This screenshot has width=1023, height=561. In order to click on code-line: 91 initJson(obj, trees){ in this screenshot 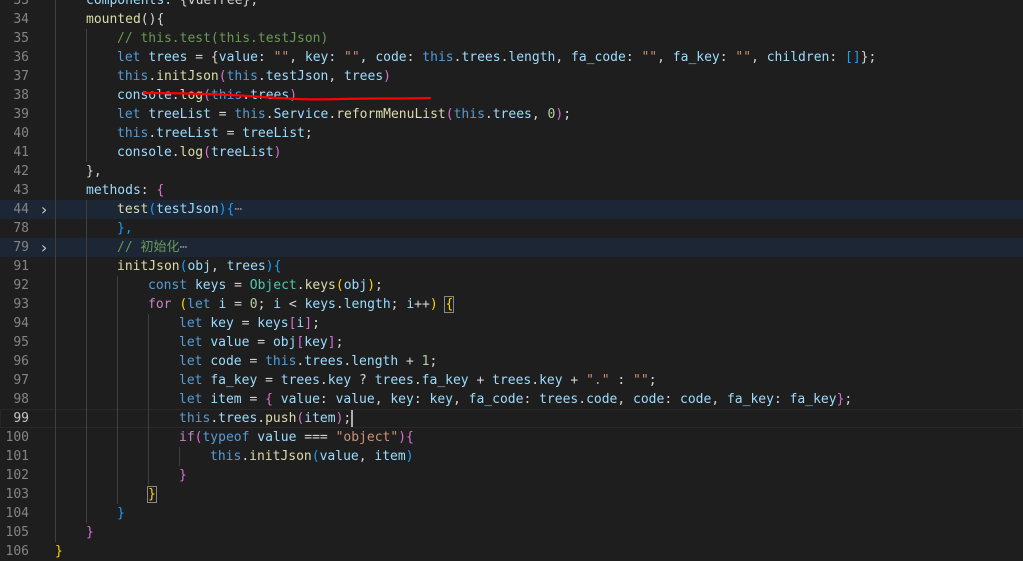, I will do `click(511, 266)`.